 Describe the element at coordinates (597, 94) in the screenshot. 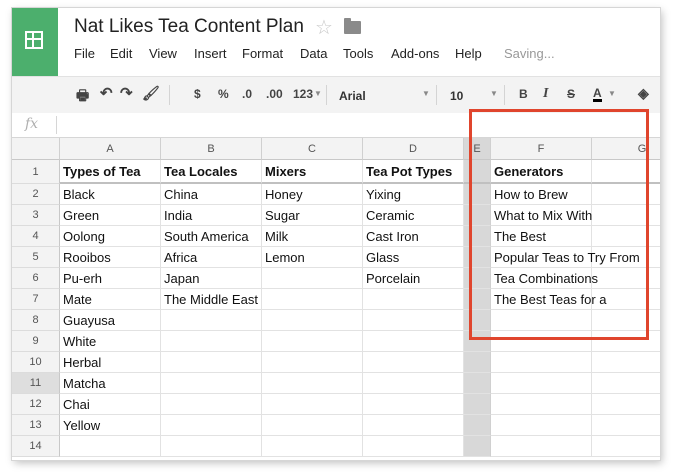

I see `text-color-button: A` at that location.